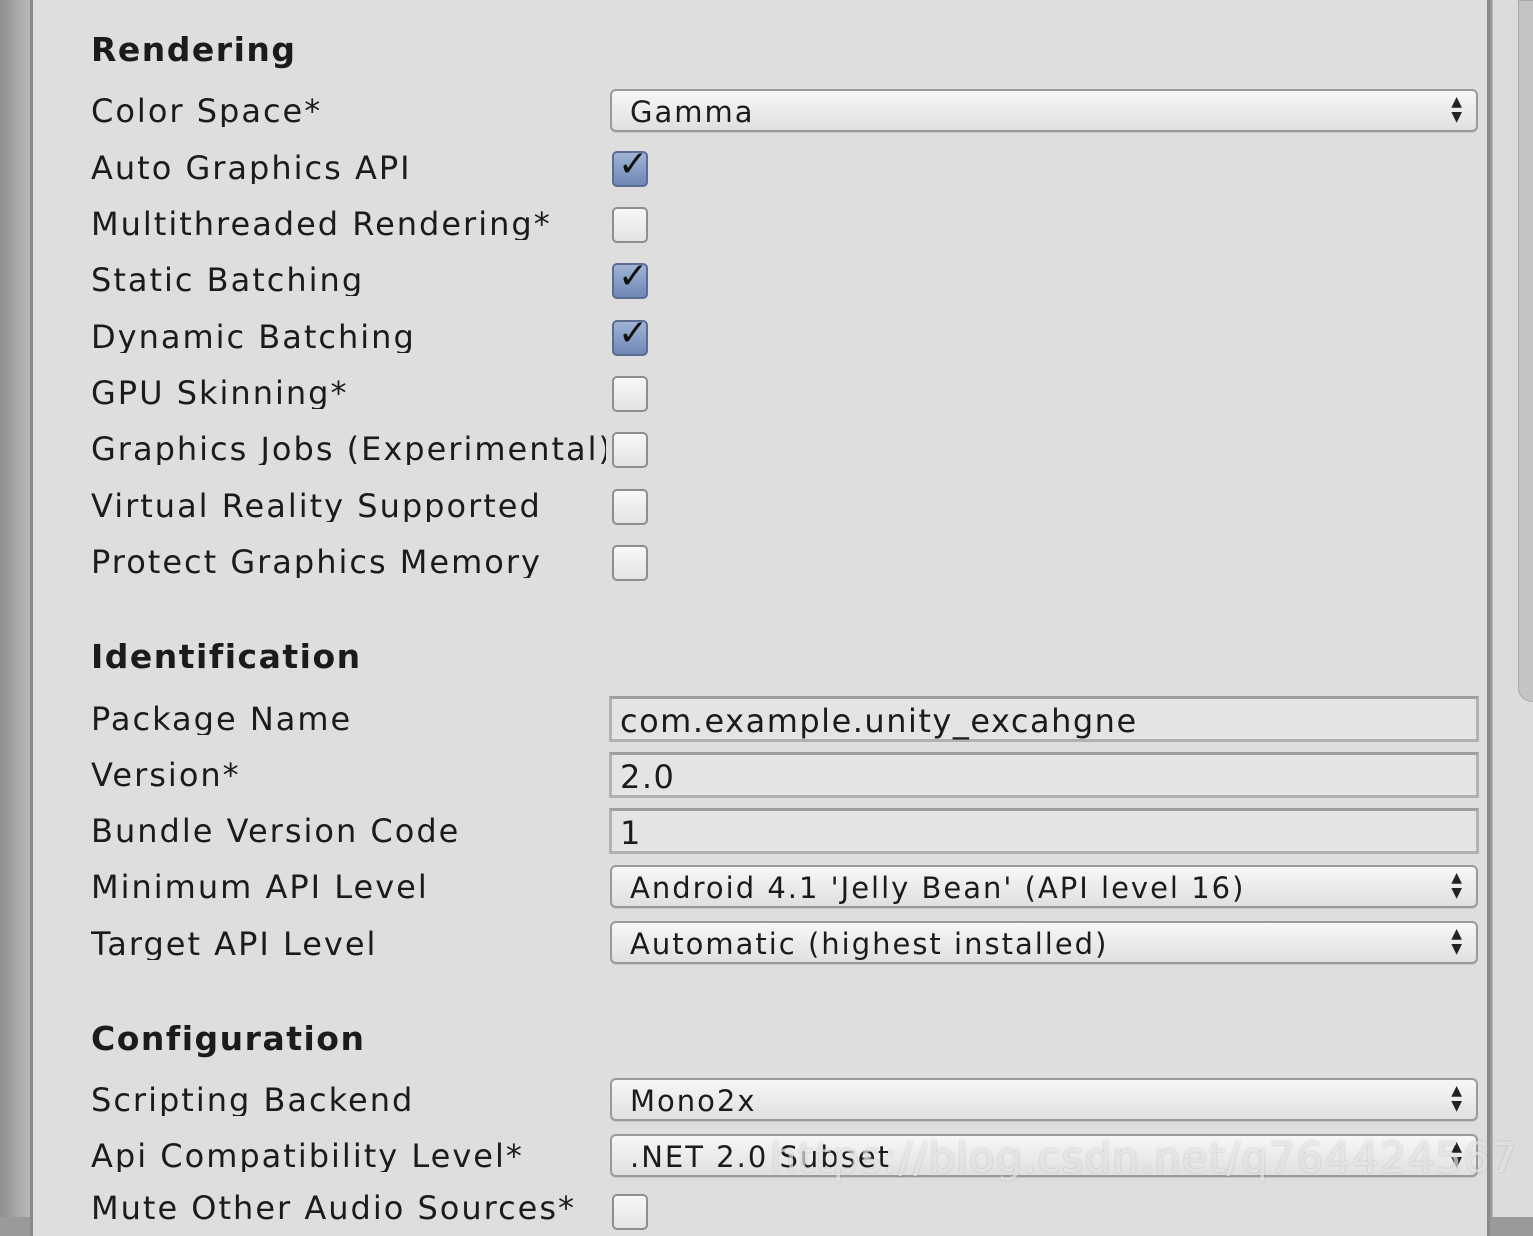  Describe the element at coordinates (321, 224) in the screenshot. I see `multithreaded-rendering-label: Multithreaded Rendering*` at that location.